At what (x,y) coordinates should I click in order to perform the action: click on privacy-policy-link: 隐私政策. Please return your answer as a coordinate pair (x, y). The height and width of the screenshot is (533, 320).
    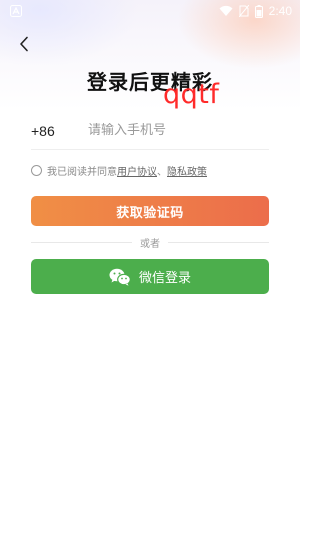
    Looking at the image, I should click on (187, 170).